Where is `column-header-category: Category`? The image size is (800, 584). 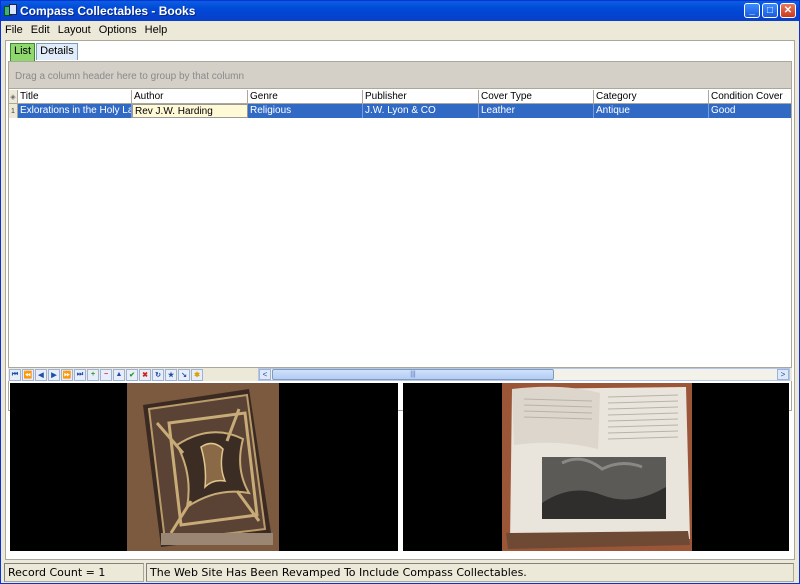
column-header-category: Category is located at coordinates (651, 97).